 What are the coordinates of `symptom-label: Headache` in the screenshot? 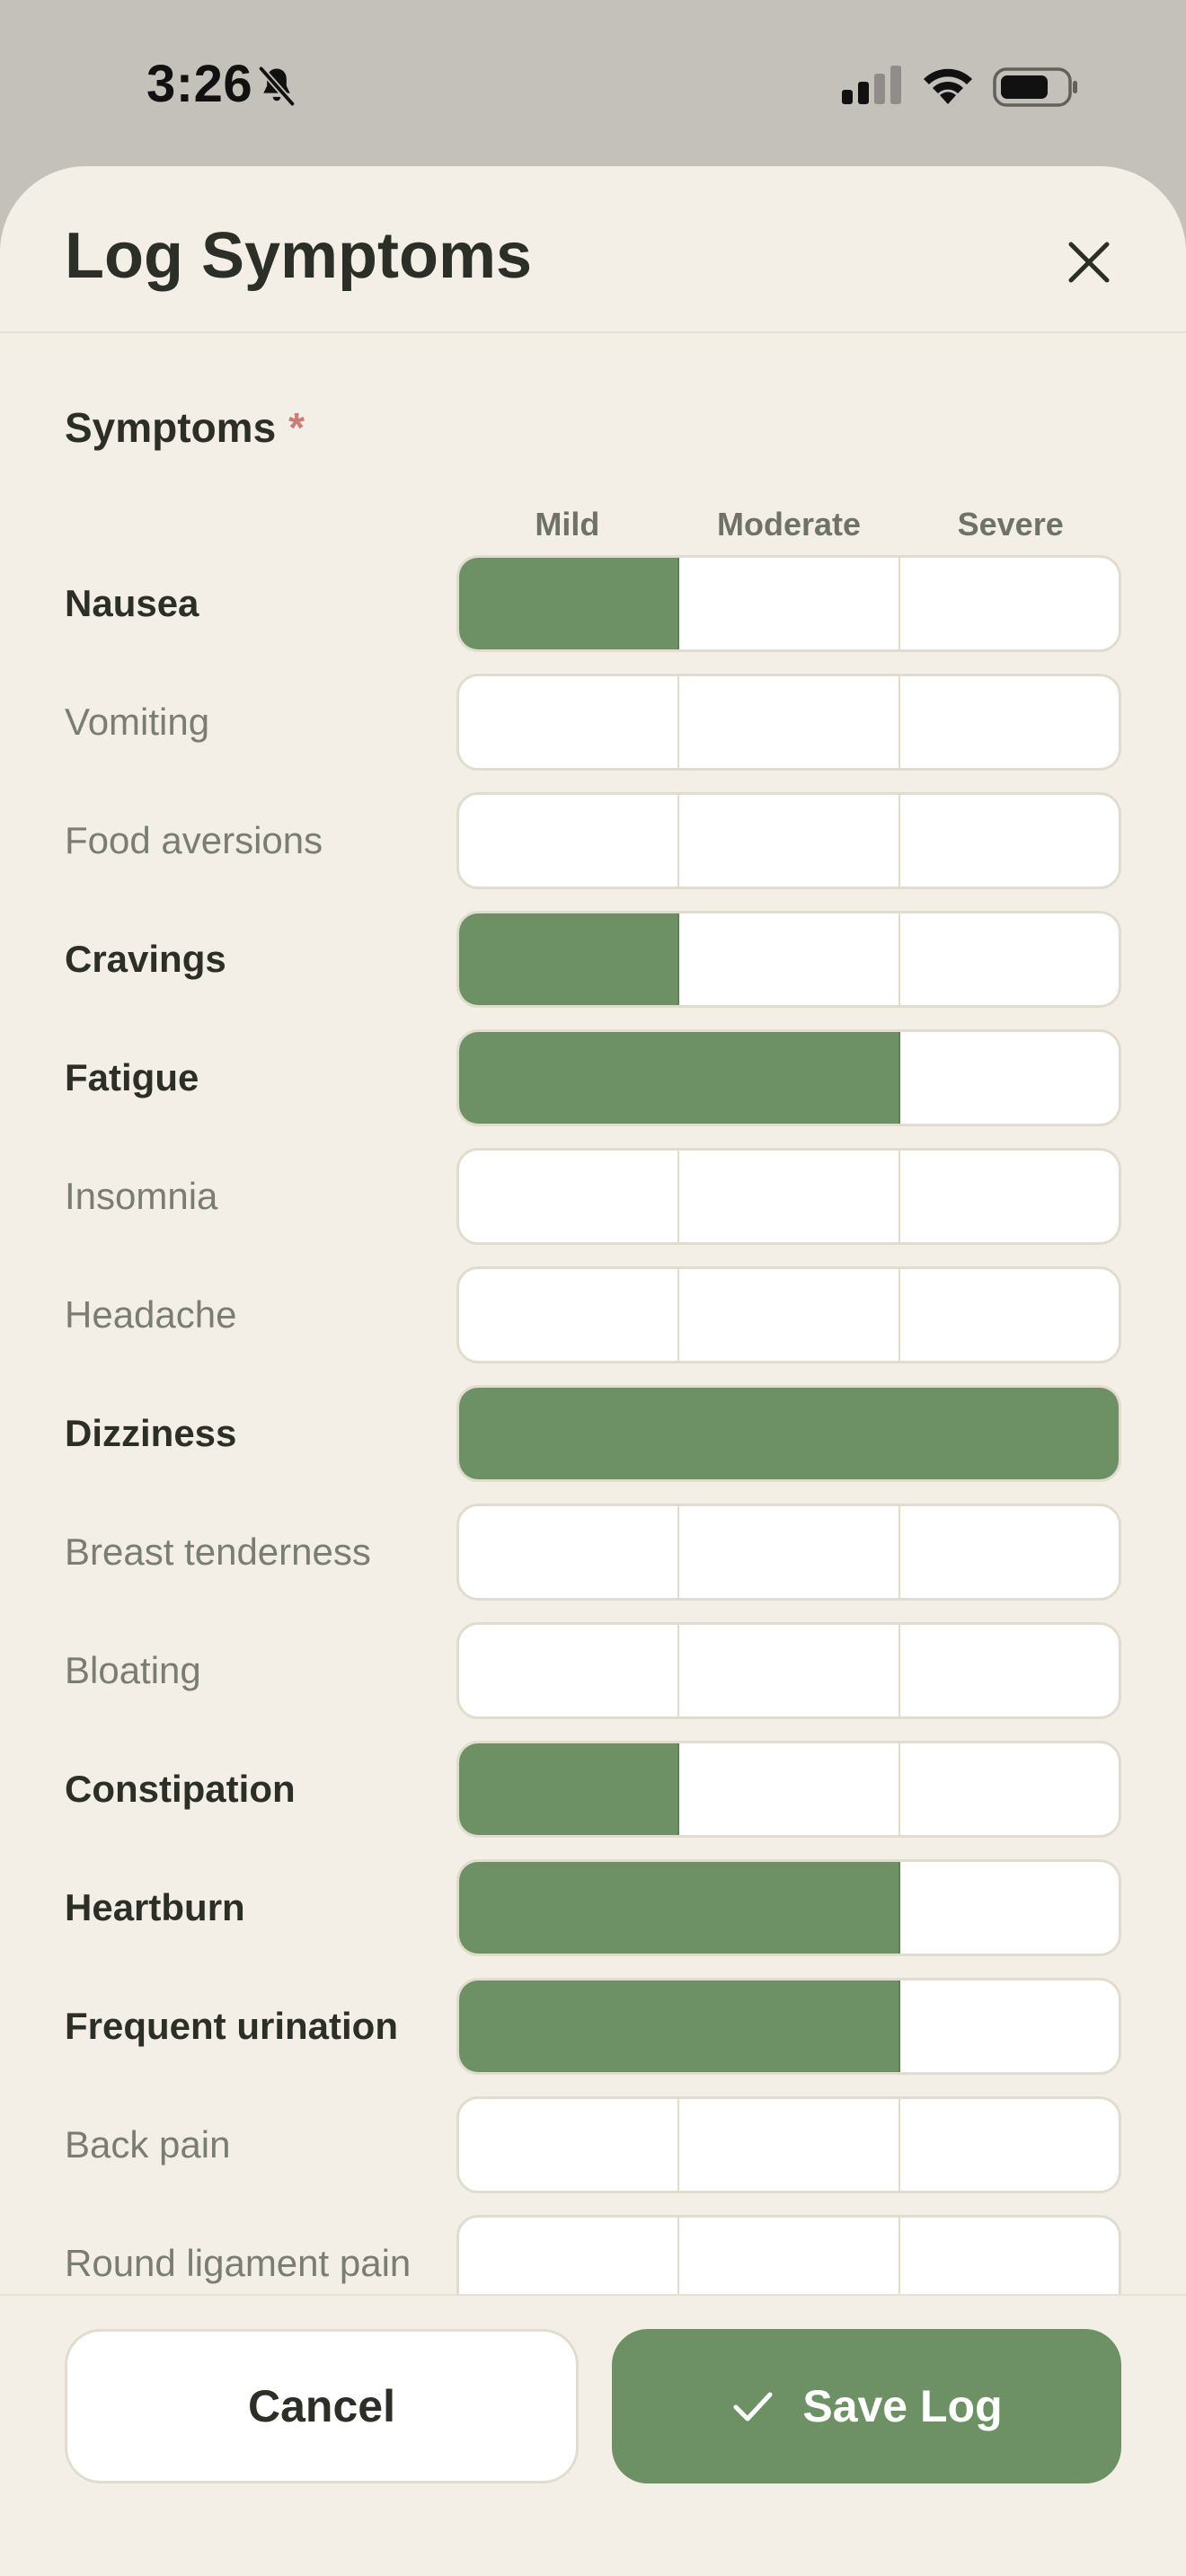 It's located at (151, 1314).